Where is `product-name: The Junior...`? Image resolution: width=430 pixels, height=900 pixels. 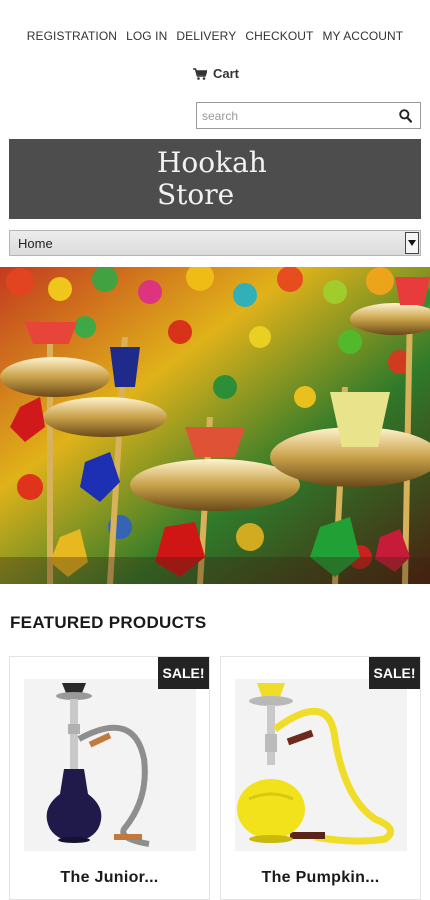
product-name: The Junior... is located at coordinates (109, 878).